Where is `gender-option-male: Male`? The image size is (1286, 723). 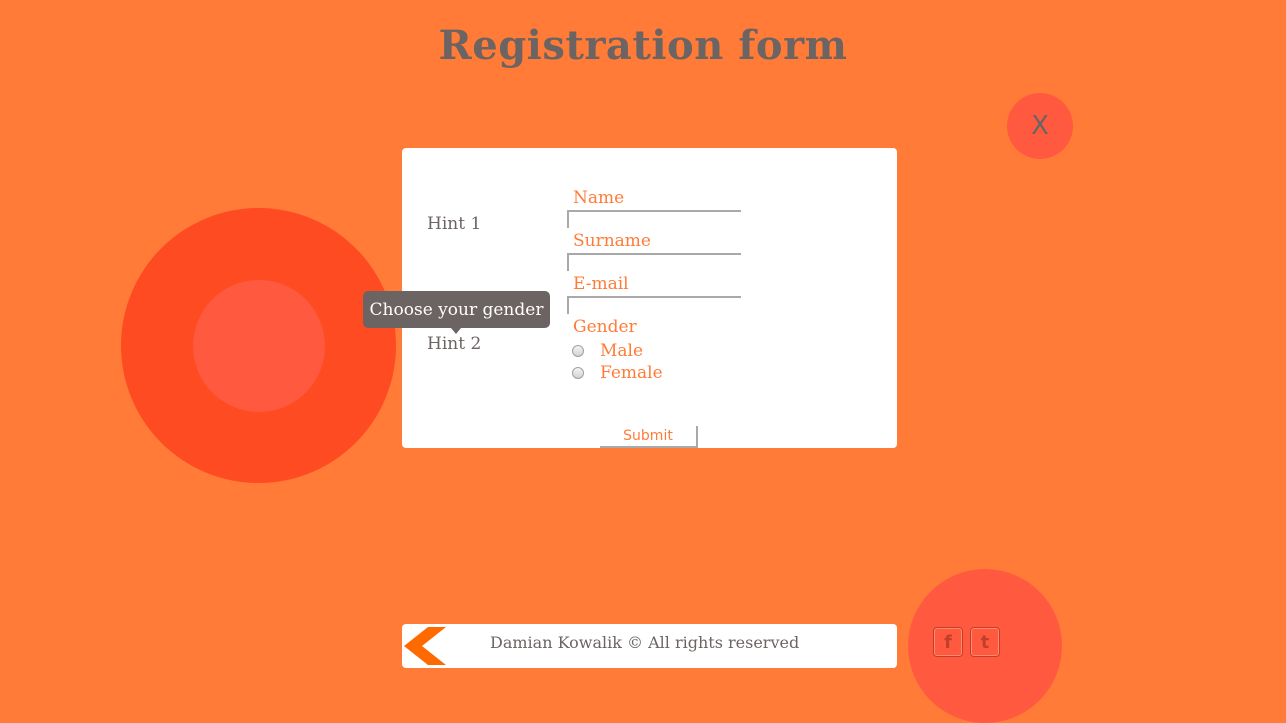 gender-option-male: Male is located at coordinates (607, 351).